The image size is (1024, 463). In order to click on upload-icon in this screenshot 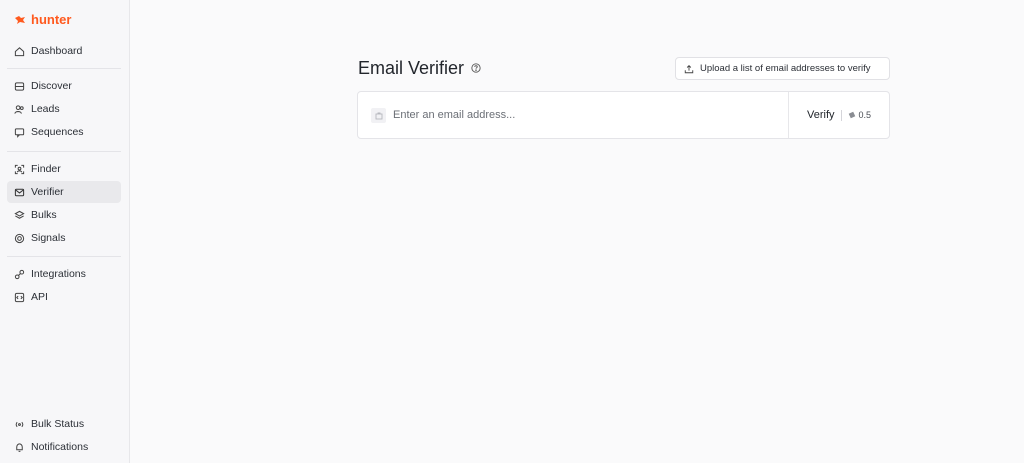, I will do `click(689, 68)`.